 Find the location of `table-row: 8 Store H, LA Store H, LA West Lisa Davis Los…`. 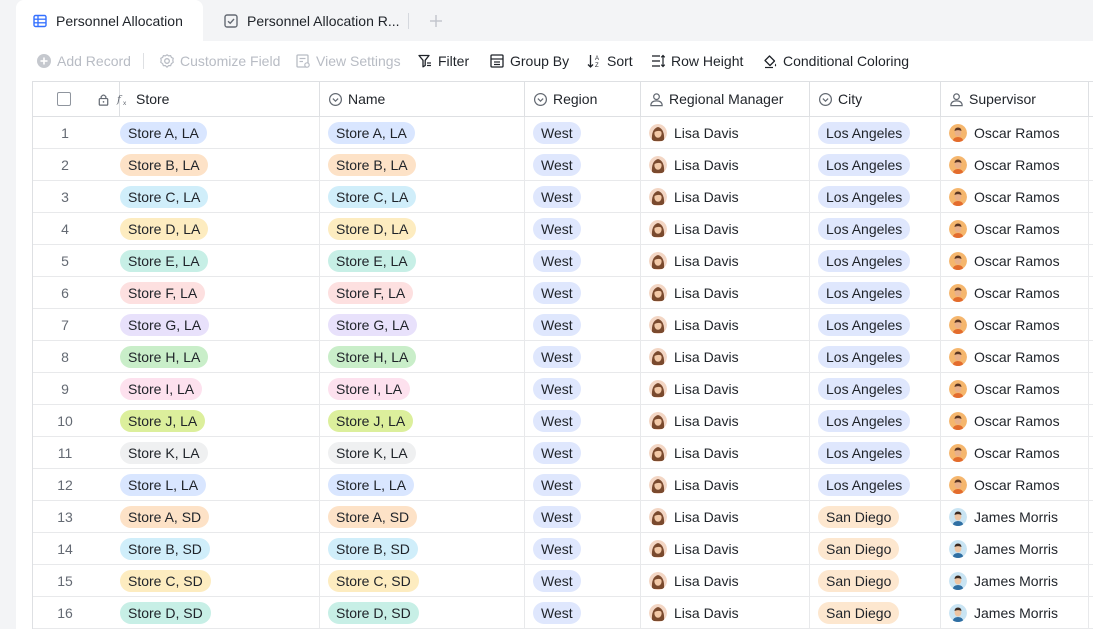

table-row: 8 Store H, LA Store H, LA West Lisa Davis Los… is located at coordinates (563, 357).